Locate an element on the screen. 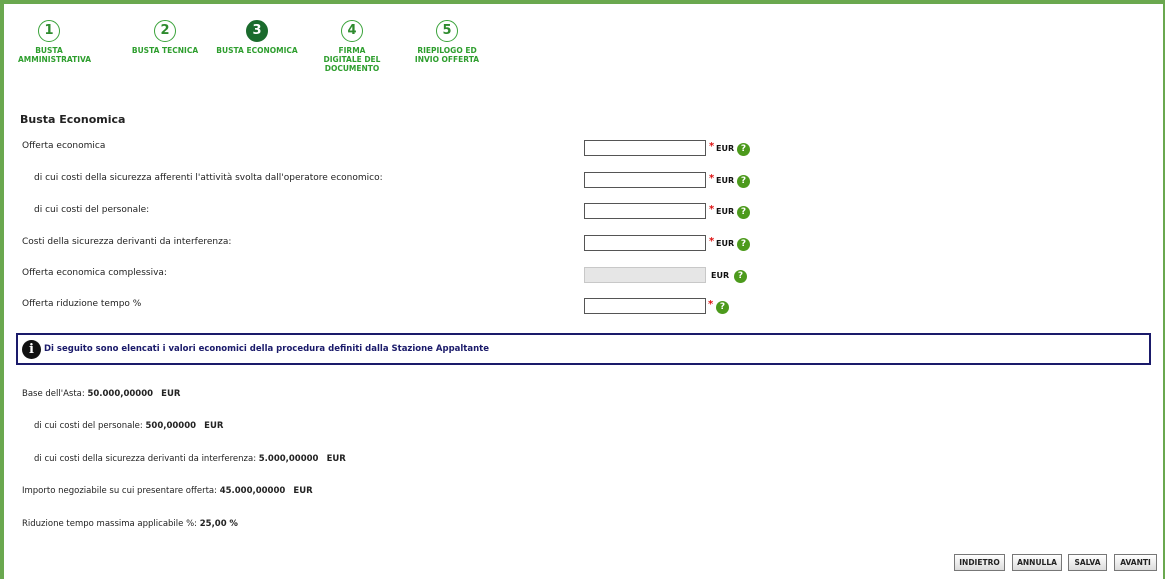  step-3: 3 BUSTA ECONOMICA is located at coordinates (257, 37).